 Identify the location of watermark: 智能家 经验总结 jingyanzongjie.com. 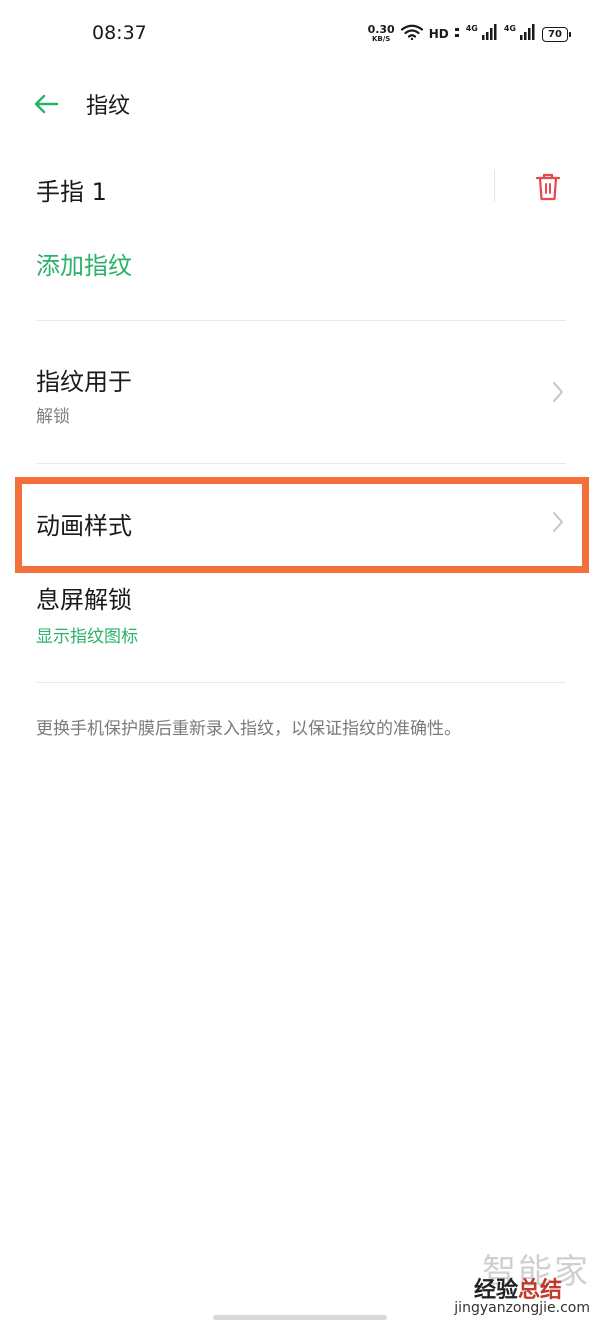
(522, 1285).